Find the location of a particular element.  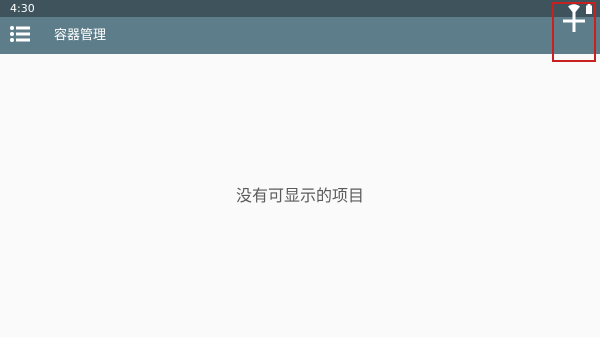

status-bar: 4:30 is located at coordinates (300, 8).